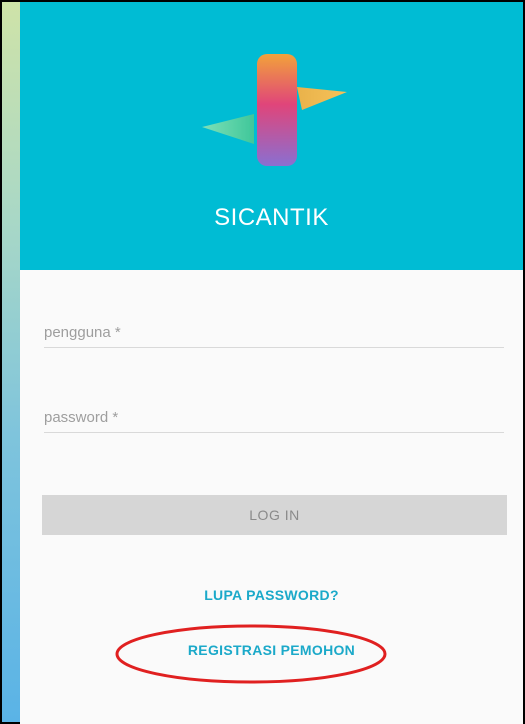 Image resolution: width=525 pixels, height=724 pixels. I want to click on sicantik-logo-icon, so click(274, 110).